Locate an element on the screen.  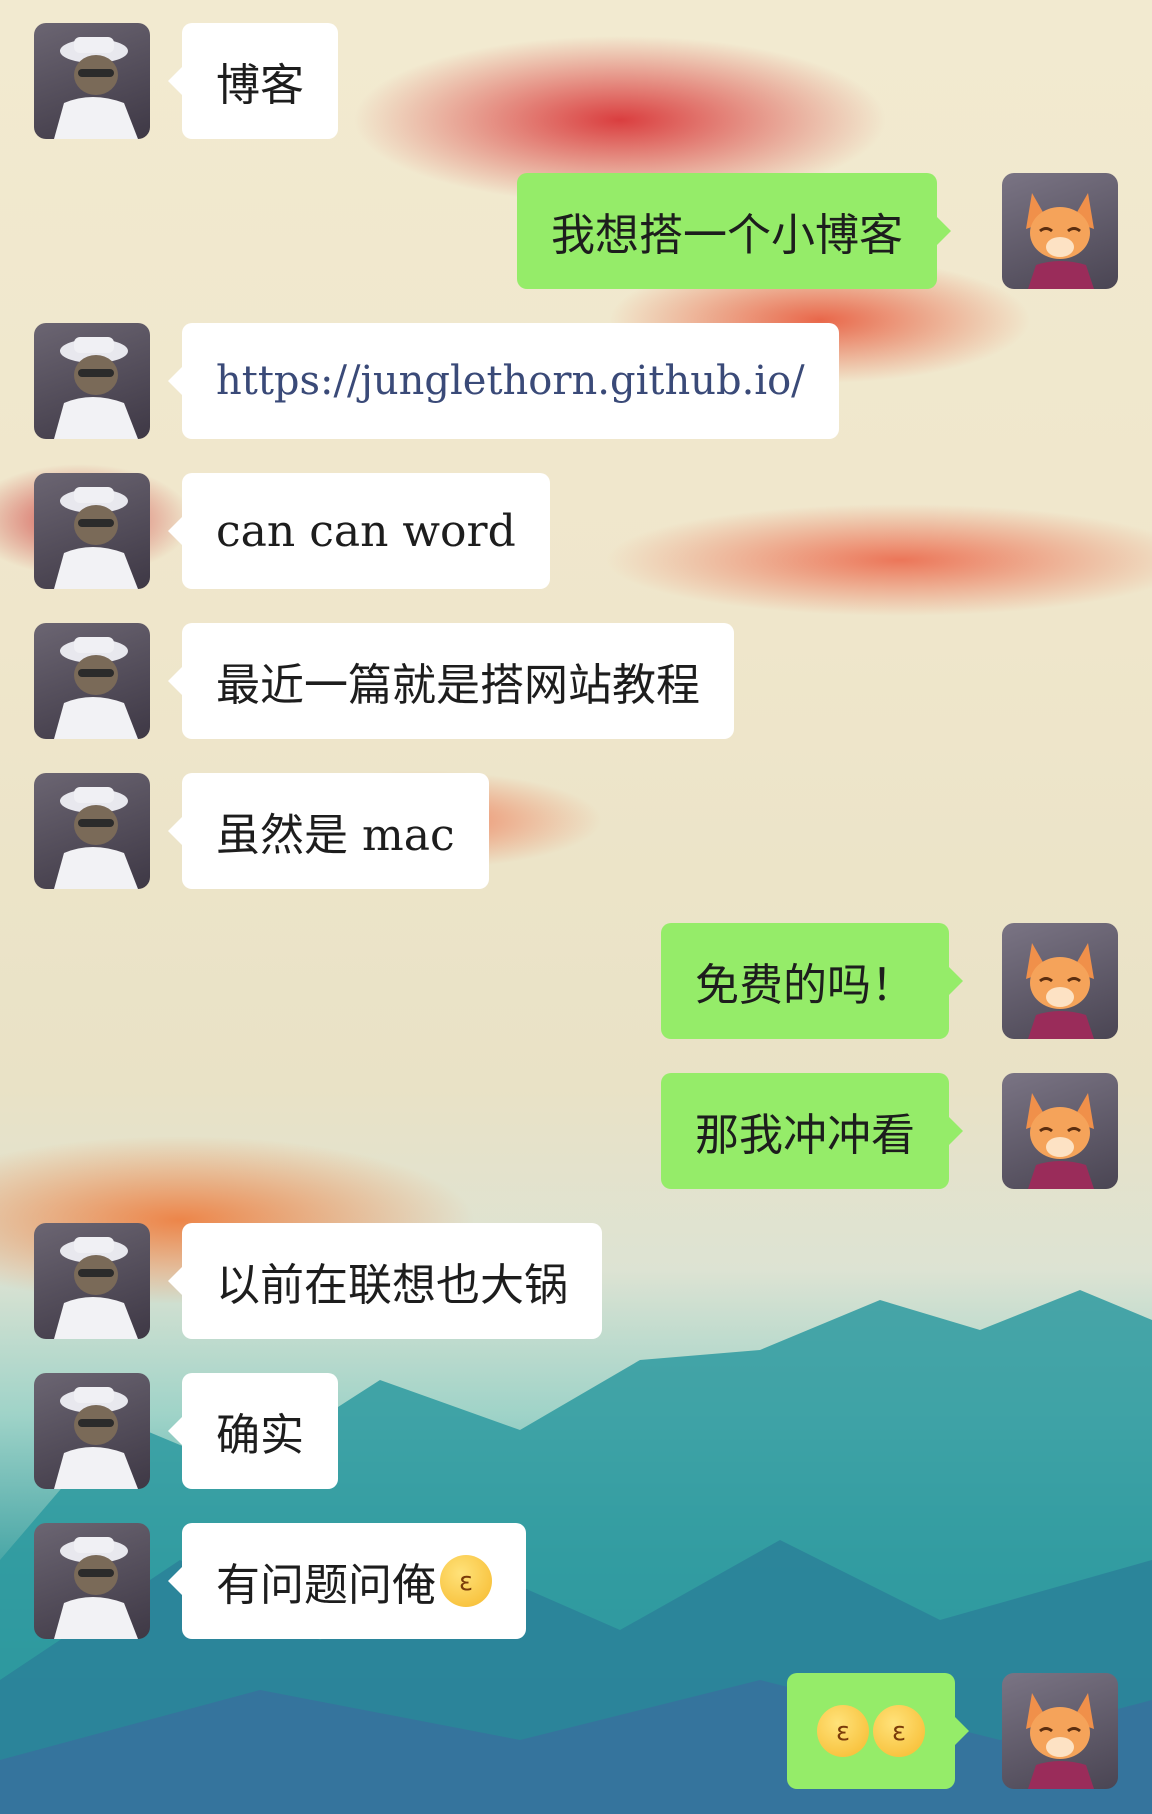
message-bubble-incoming: can can word is located at coordinates (359, 531).